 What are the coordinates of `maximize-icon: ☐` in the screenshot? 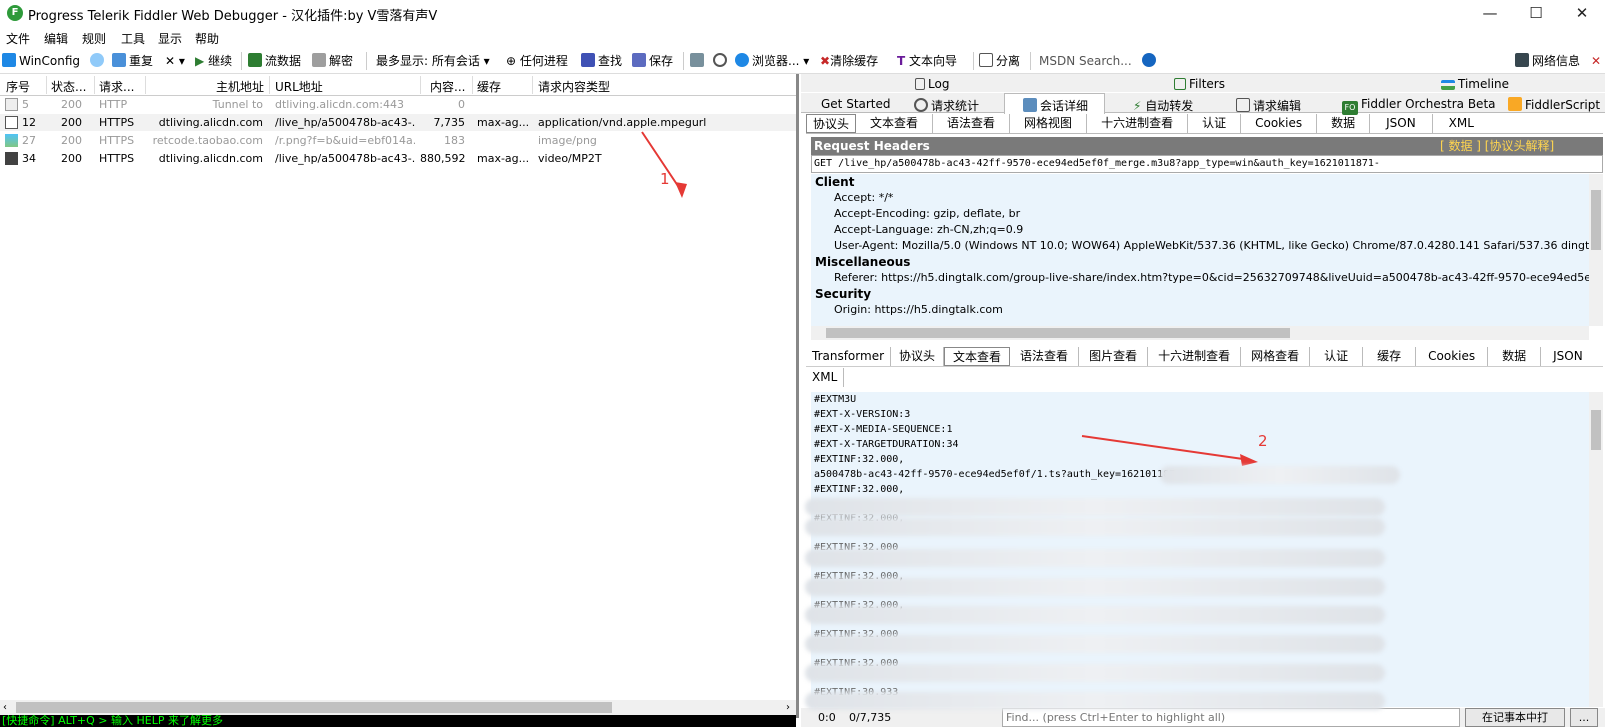 It's located at (1536, 13).